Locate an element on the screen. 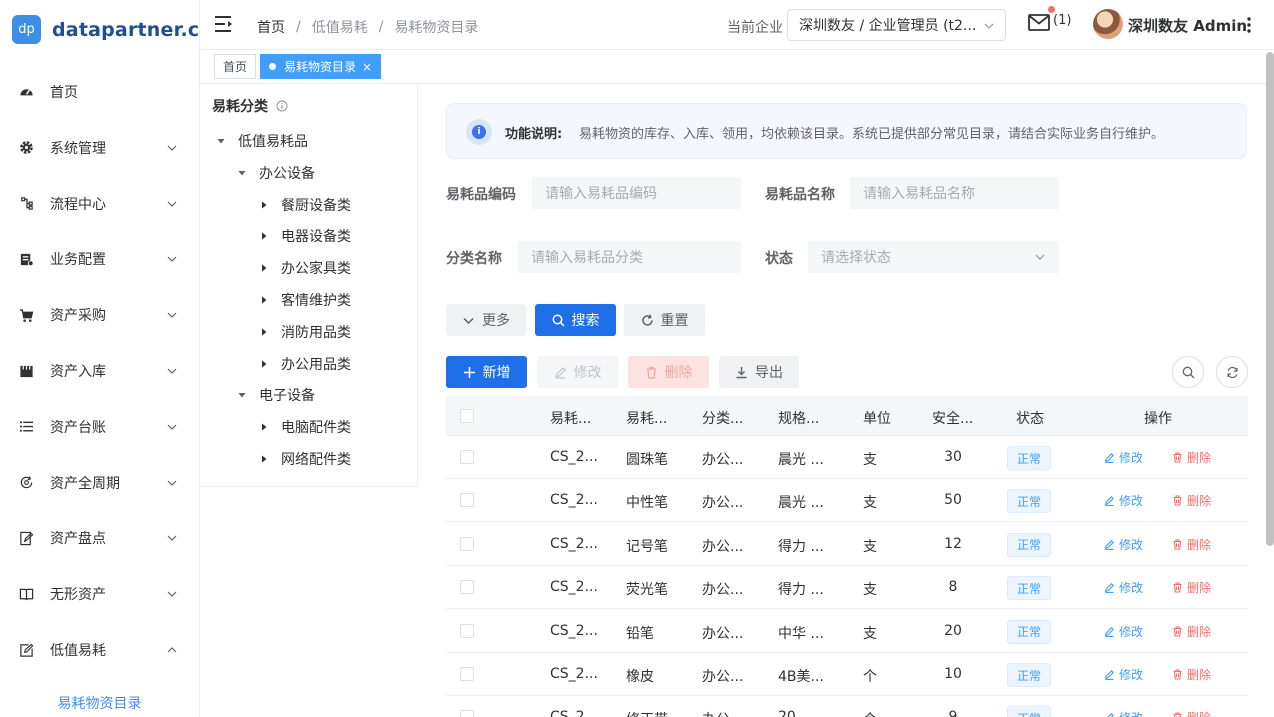  logo: dp datapartner.cn is located at coordinates (105, 29).